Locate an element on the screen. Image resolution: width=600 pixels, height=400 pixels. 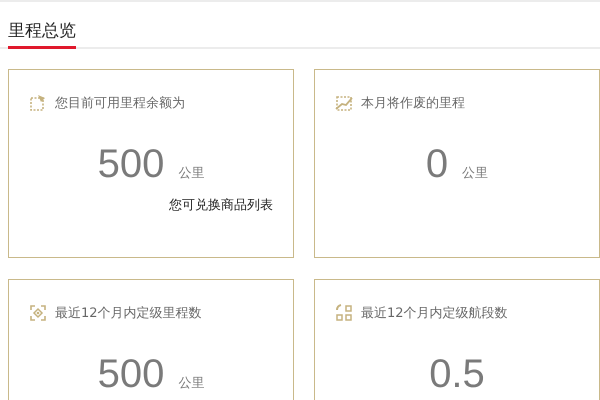
stat-value: 0 is located at coordinates (437, 164).